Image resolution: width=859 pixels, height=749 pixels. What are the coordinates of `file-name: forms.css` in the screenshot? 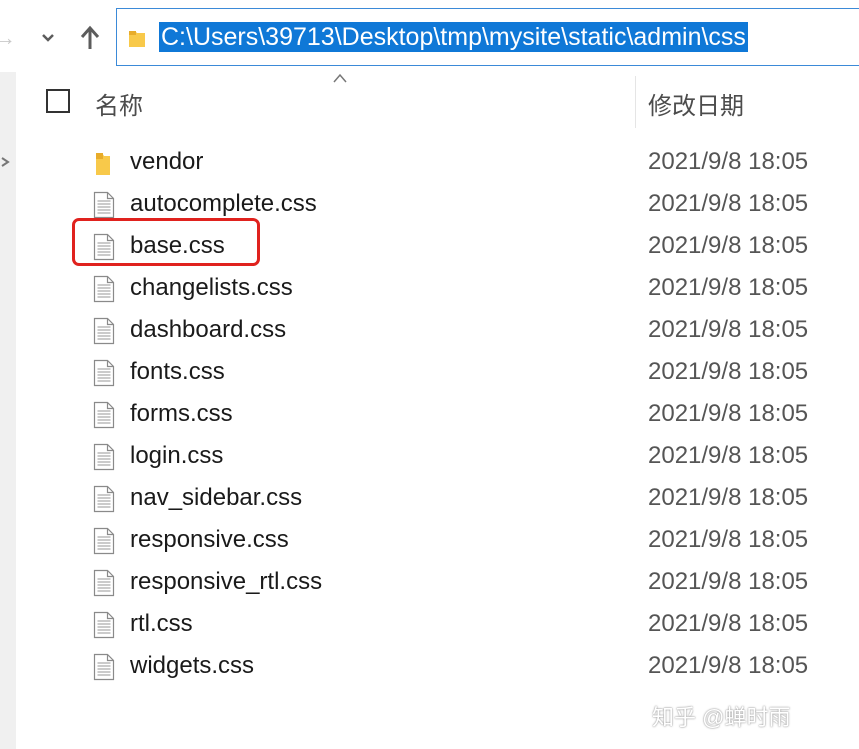 It's located at (181, 414).